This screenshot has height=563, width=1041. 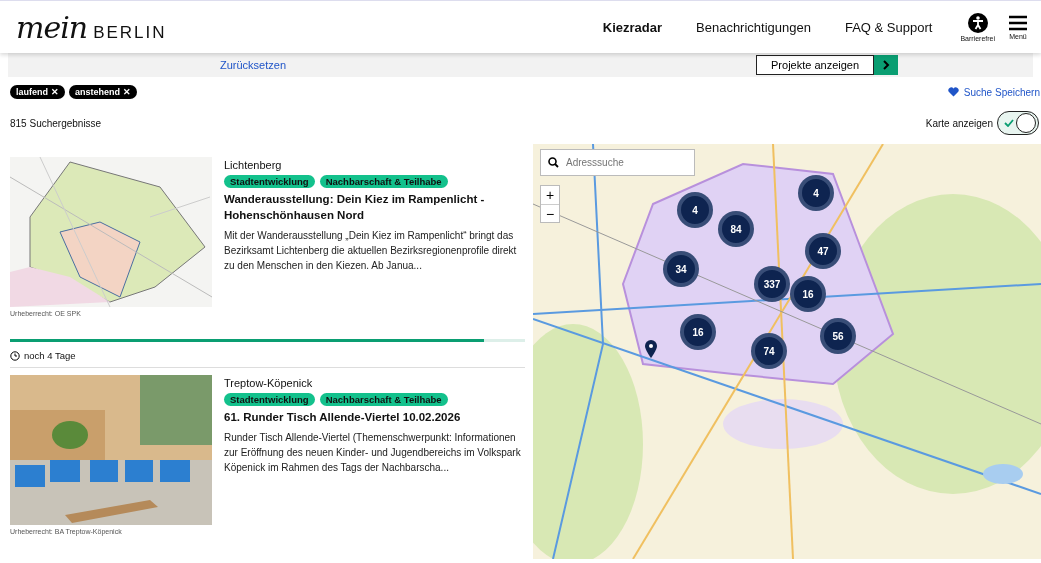 What do you see at coordinates (953, 92) in the screenshot?
I see `heart-icon` at bounding box center [953, 92].